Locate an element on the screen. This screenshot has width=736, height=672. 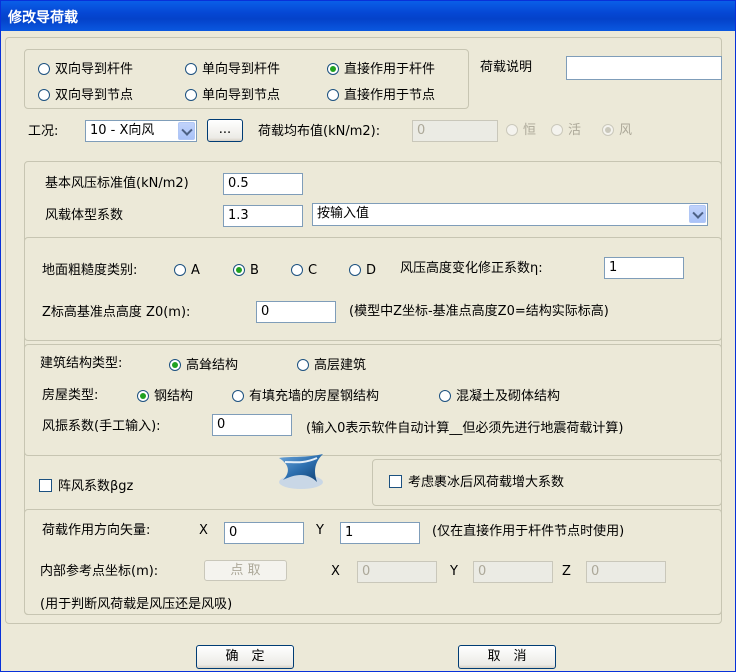
house-type-label: 房屋类型: is located at coordinates (70, 395).